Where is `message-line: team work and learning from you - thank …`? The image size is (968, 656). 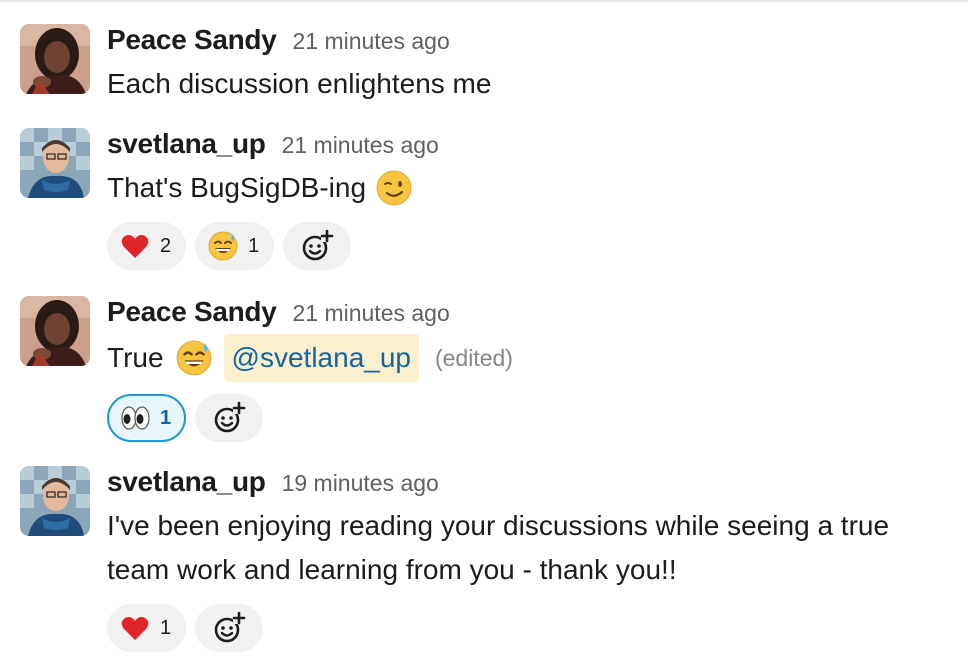
message-line: team work and learning from you - thank … is located at coordinates (392, 569).